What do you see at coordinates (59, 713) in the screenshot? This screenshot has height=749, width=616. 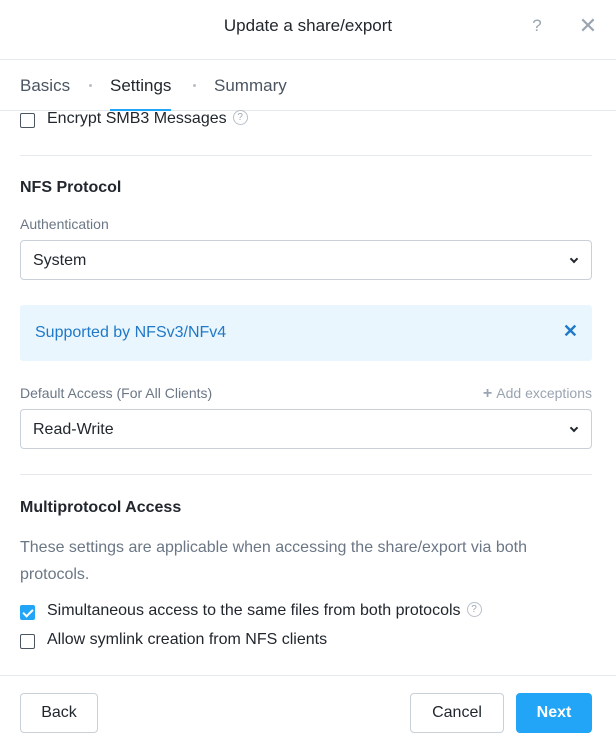 I see `back-button: Back` at bounding box center [59, 713].